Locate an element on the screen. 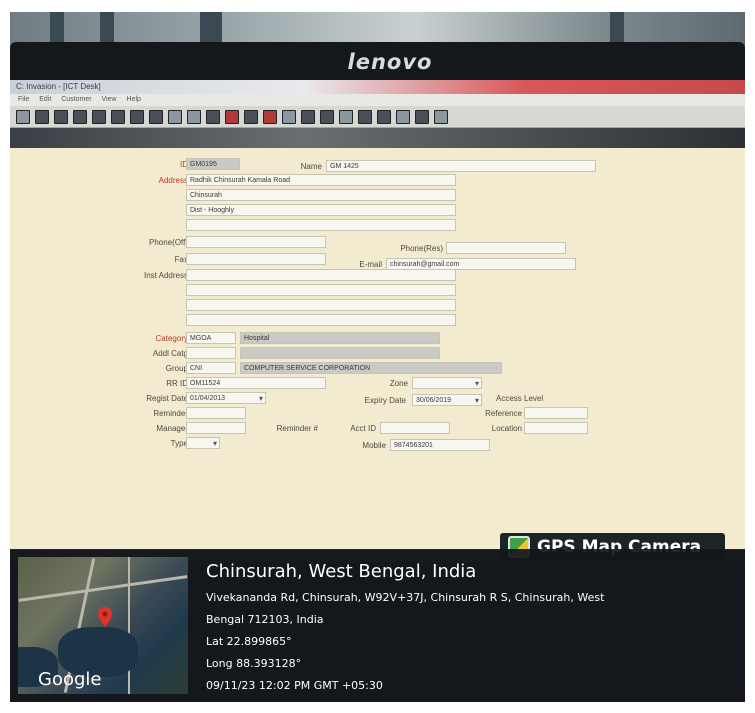 The width and height of the screenshot is (755, 713). mobile-field: 9874563201 is located at coordinates (440, 445).